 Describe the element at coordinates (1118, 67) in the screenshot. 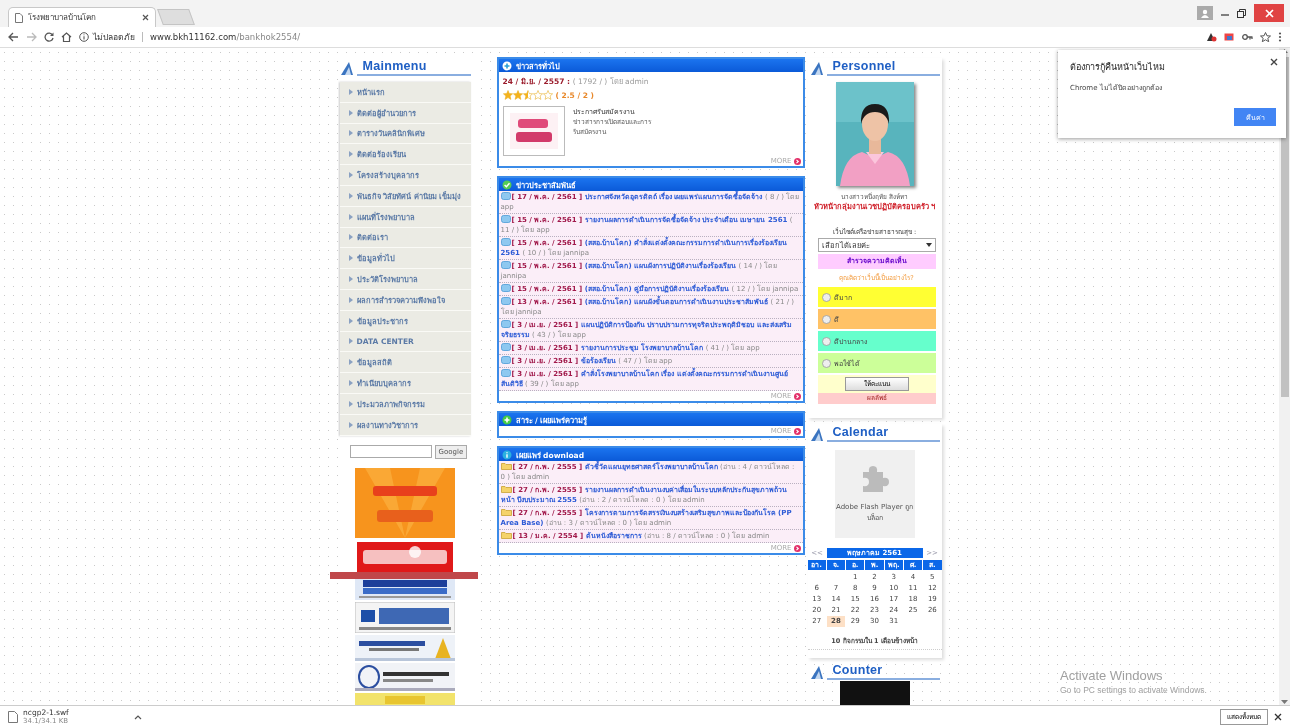

I see `popup-title: ต้องการกู้คืนหน้าเว็บไหม` at that location.